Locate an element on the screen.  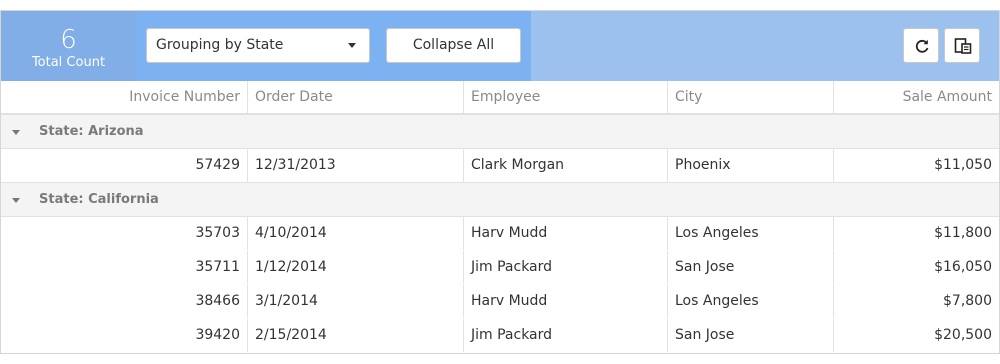
group-row-arizona: State: Arizona is located at coordinates (500, 132).